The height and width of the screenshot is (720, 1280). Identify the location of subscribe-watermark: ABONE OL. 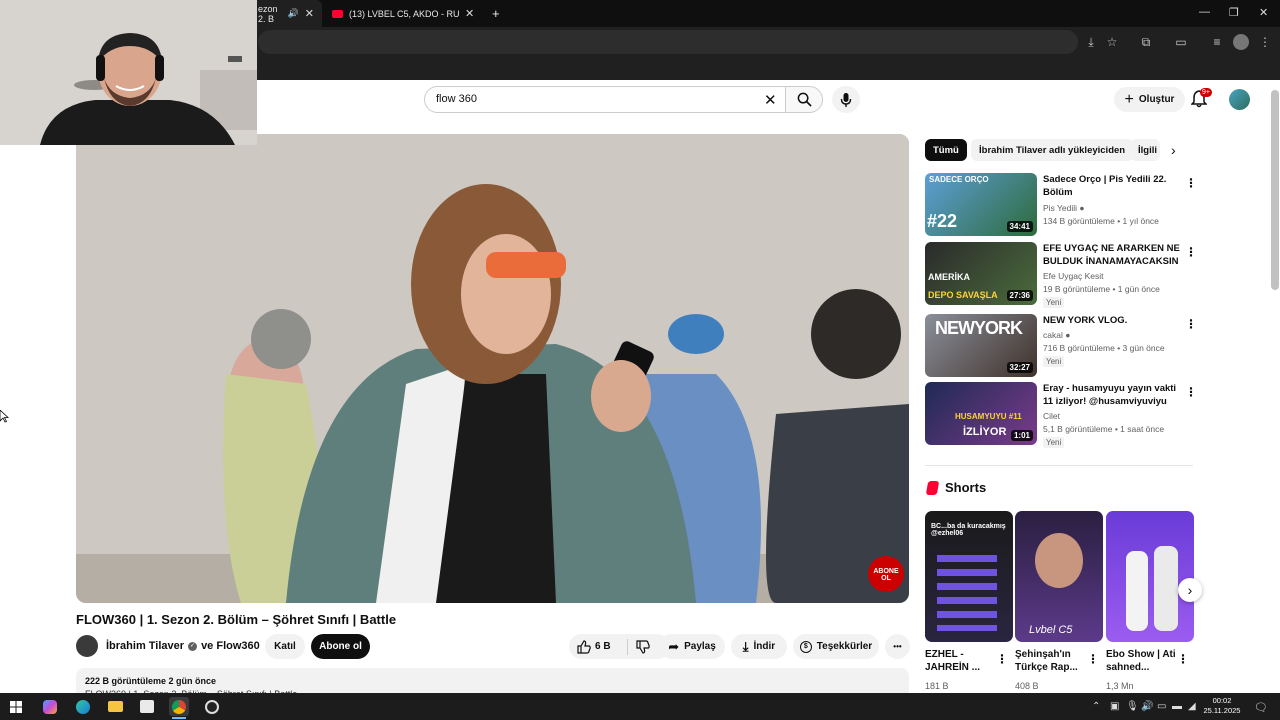
(886, 575).